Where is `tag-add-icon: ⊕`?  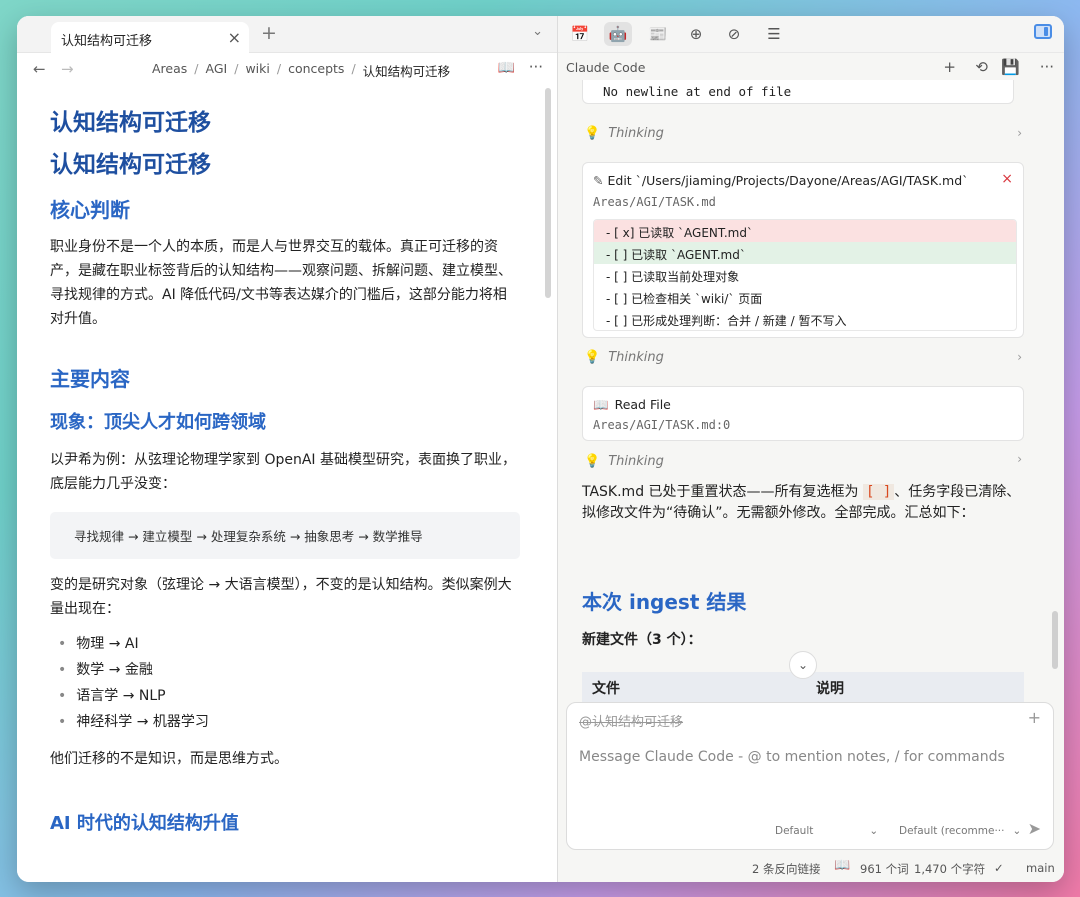
tag-add-icon: ⊕ is located at coordinates (696, 34).